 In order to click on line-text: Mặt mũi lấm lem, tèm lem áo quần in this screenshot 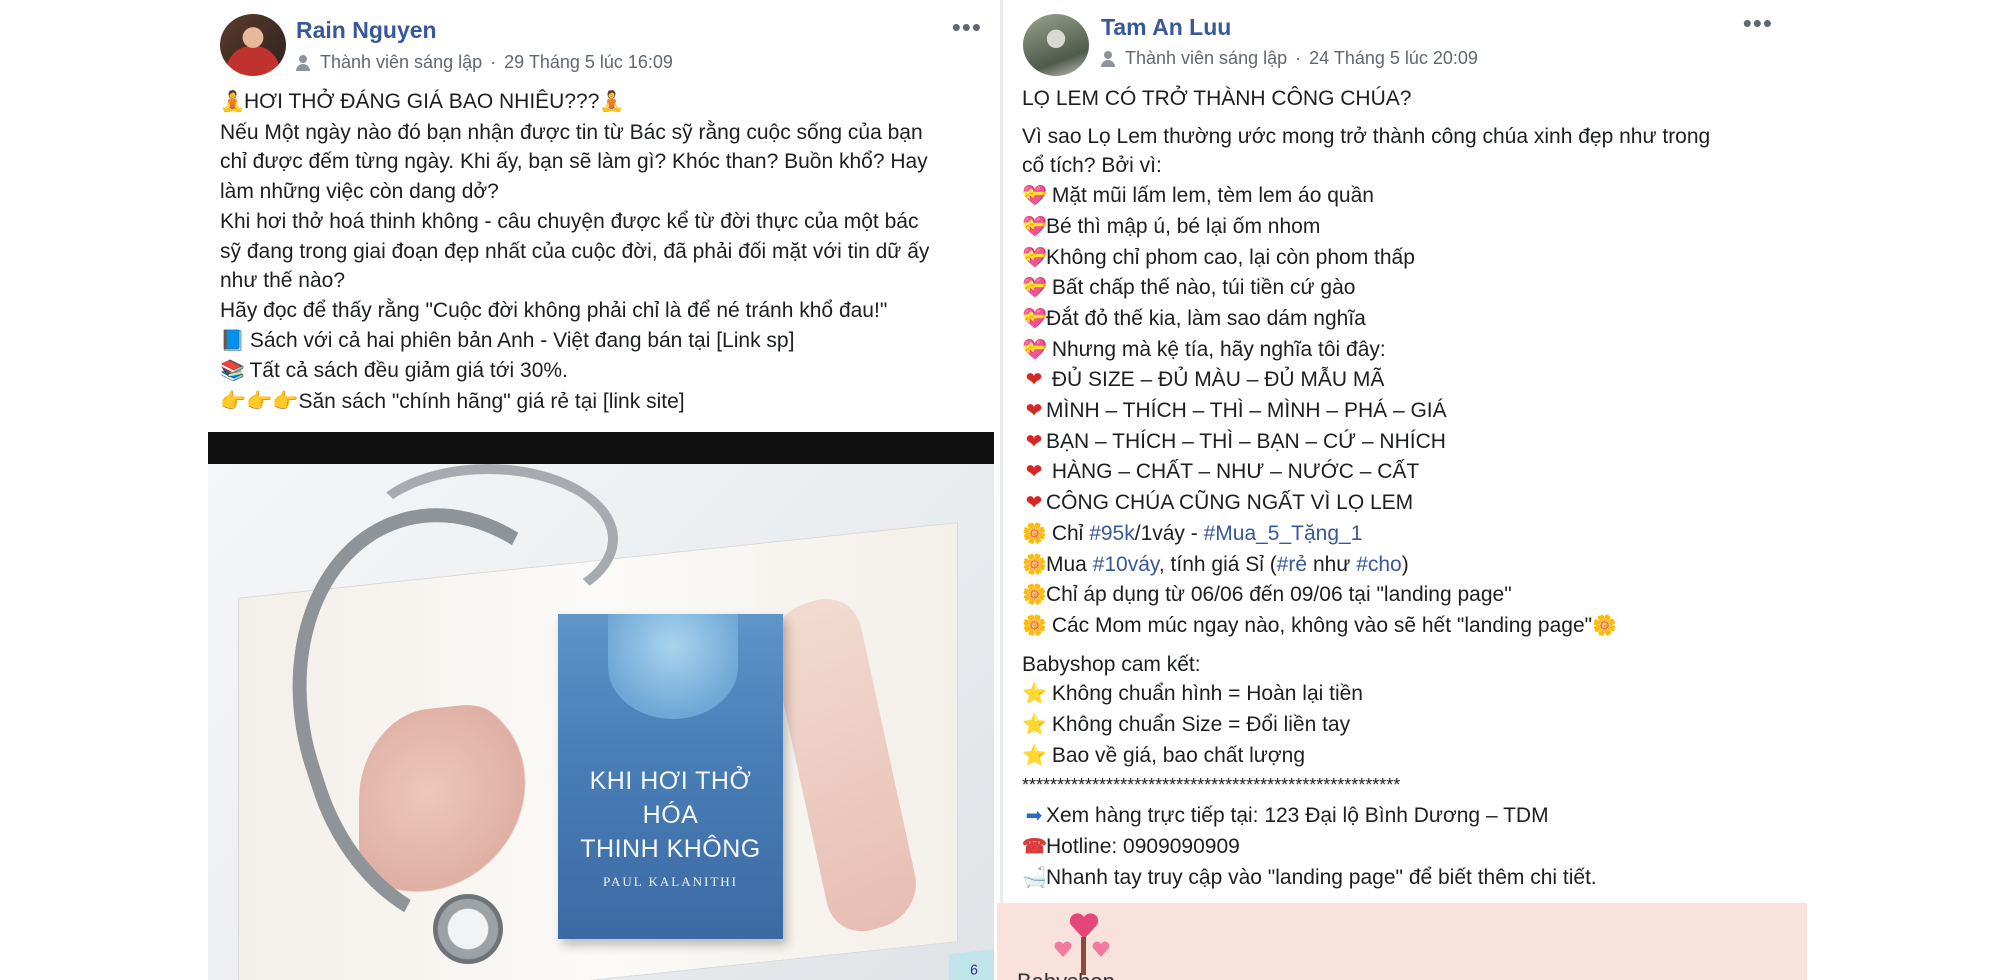, I will do `click(1210, 196)`.